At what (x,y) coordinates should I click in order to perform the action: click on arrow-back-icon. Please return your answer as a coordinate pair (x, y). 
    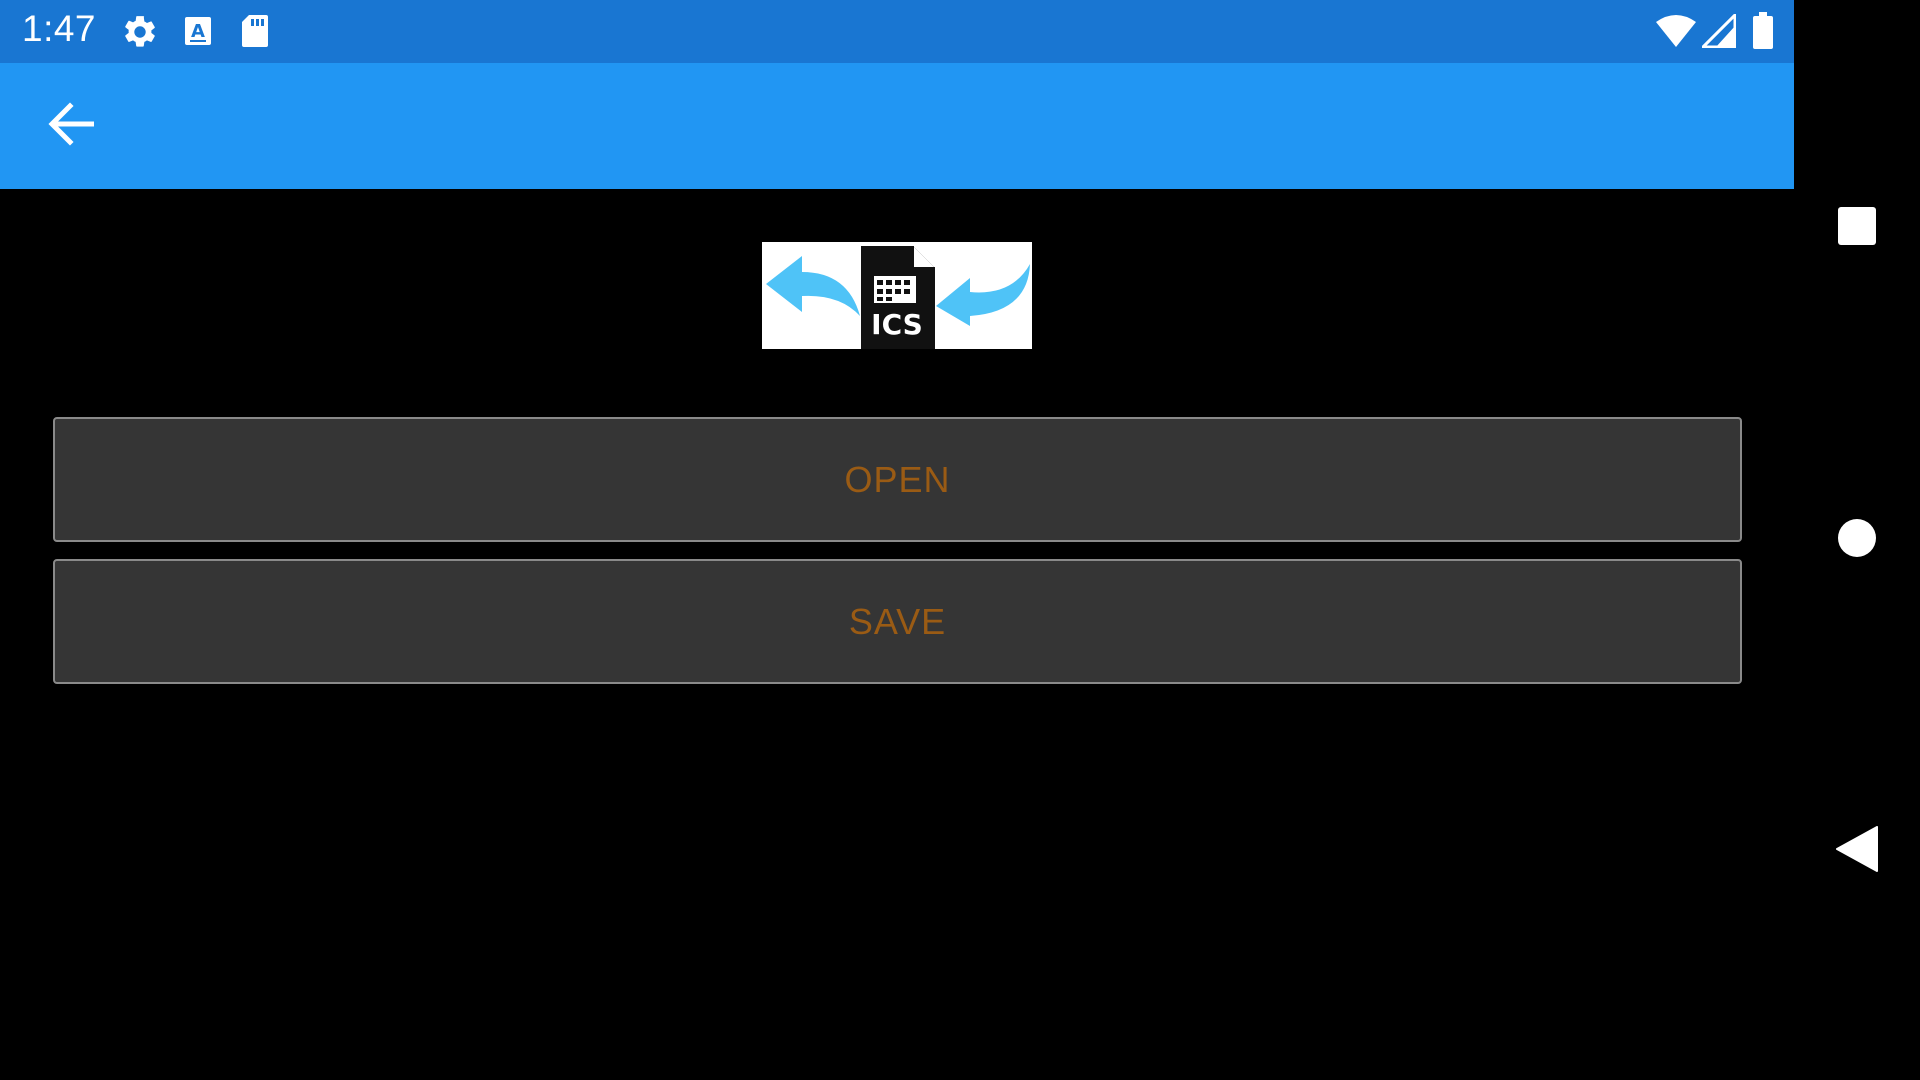
    Looking at the image, I should click on (71, 126).